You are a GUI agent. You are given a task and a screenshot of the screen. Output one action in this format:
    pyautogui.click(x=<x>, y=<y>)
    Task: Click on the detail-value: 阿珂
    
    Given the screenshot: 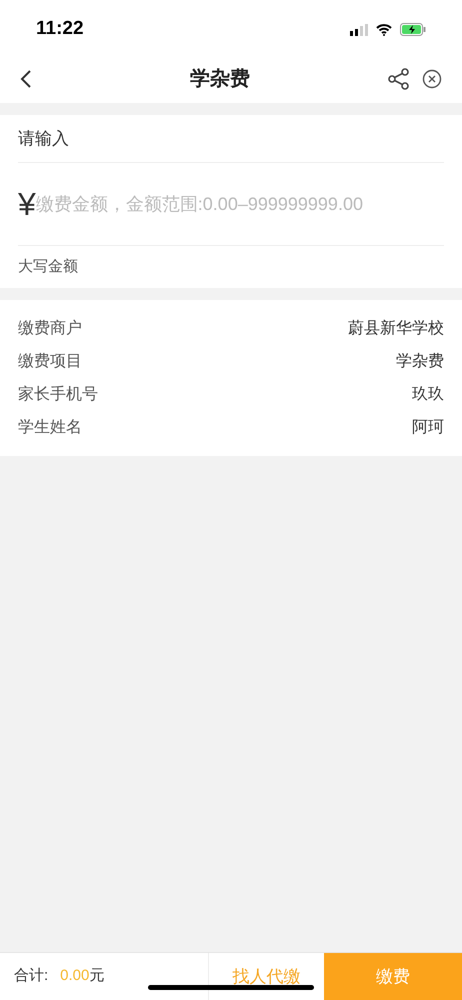 What is the action you would take?
    pyautogui.click(x=428, y=428)
    